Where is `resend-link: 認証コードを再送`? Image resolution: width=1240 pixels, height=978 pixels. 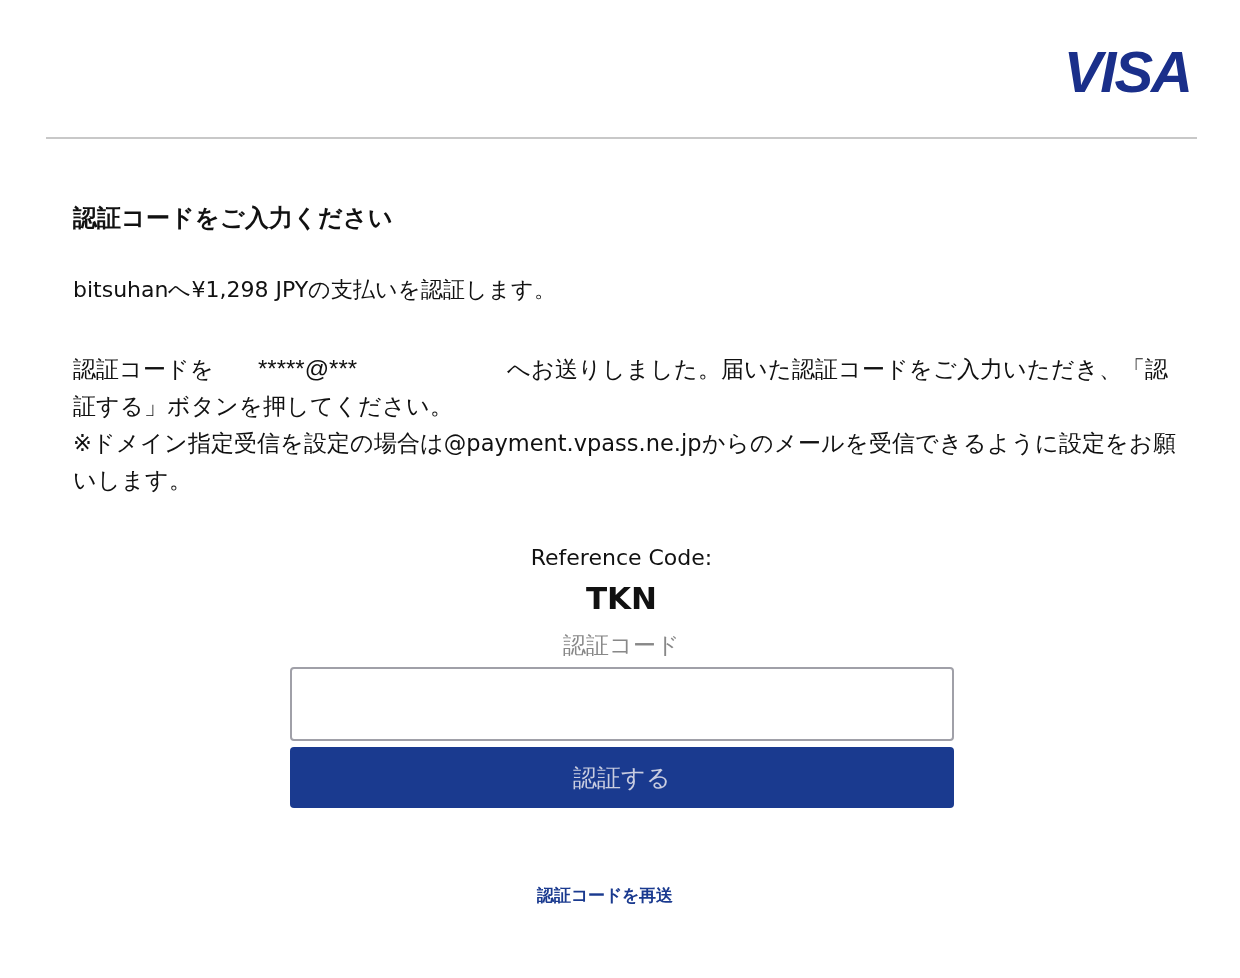
resend-link: 認証コードを再送 is located at coordinates (604, 895).